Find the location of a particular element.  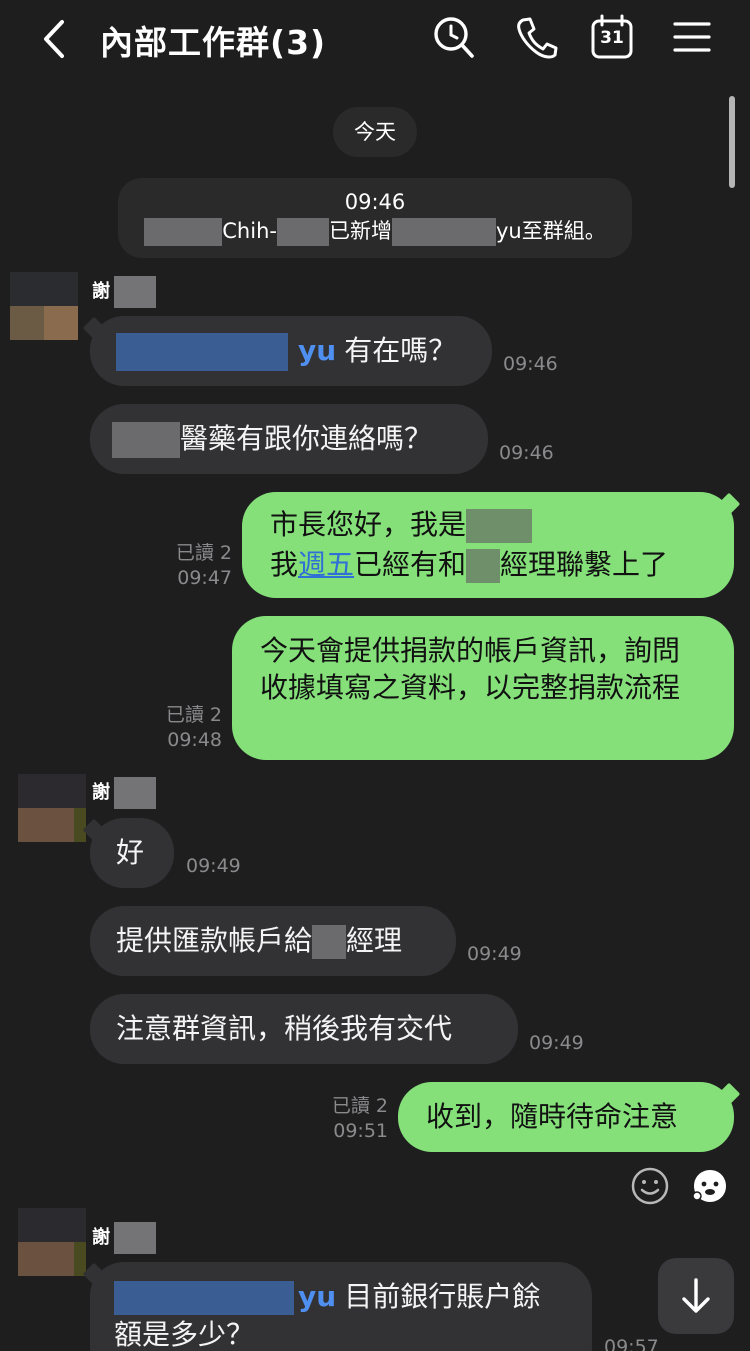

message-bubble: 注意群資訊，稍後我有交代 is located at coordinates (304, 1029).